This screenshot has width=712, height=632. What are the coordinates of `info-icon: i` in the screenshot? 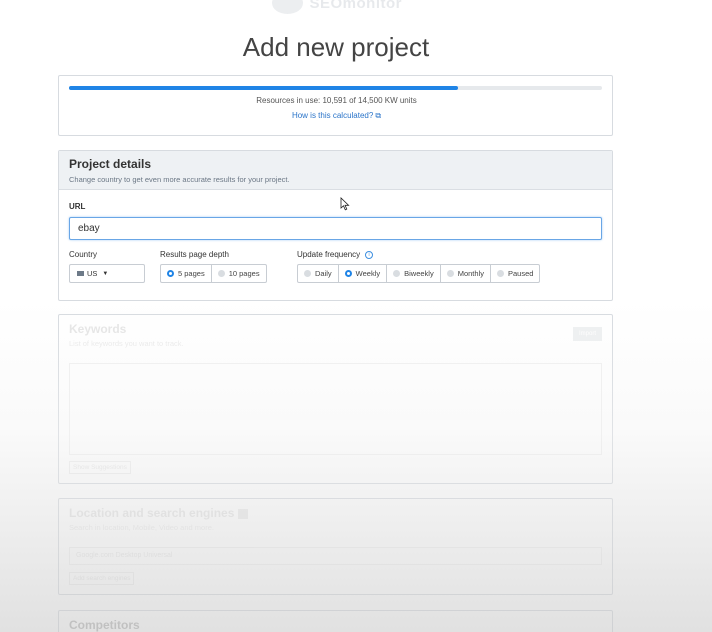 It's located at (369, 255).